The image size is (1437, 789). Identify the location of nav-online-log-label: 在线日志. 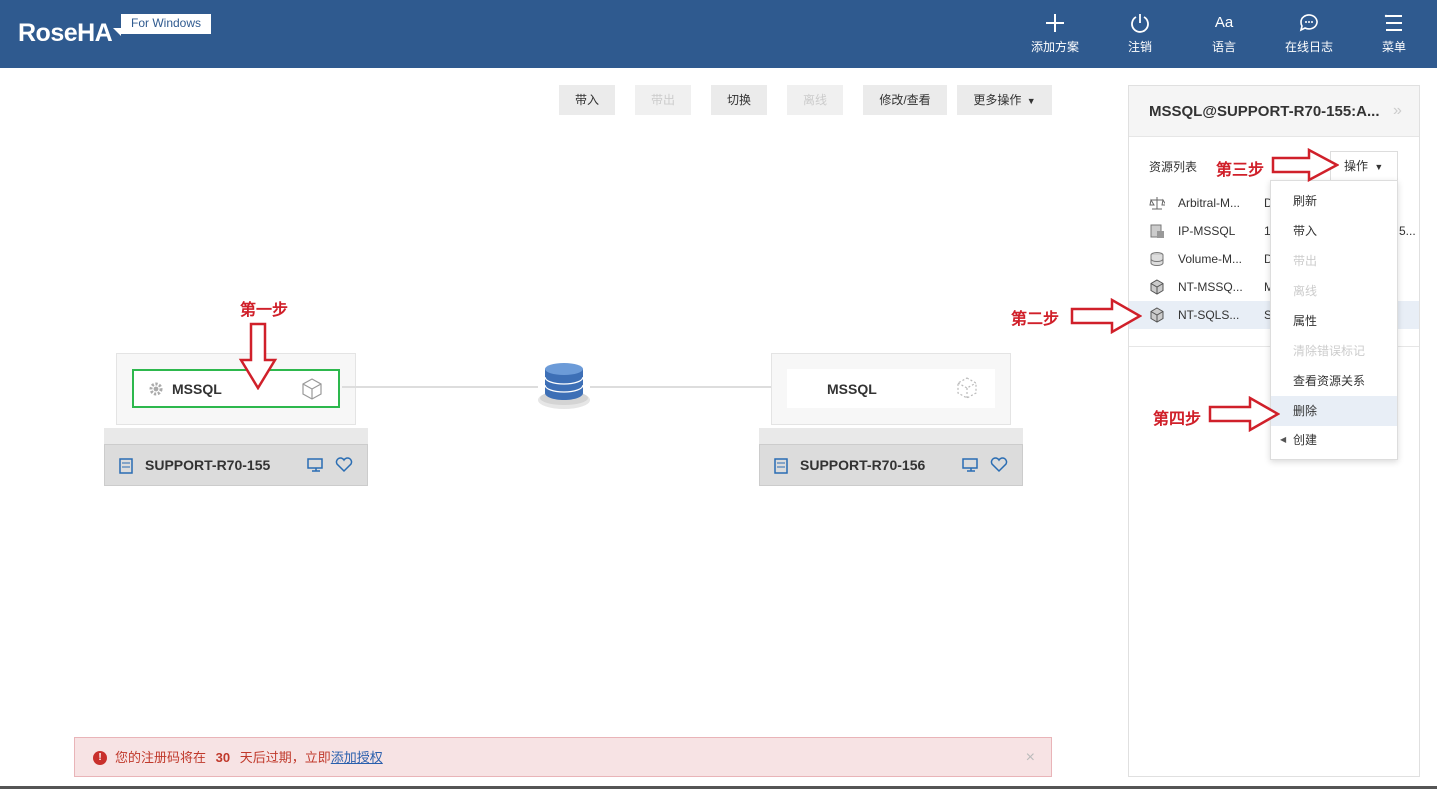
(1308, 47).